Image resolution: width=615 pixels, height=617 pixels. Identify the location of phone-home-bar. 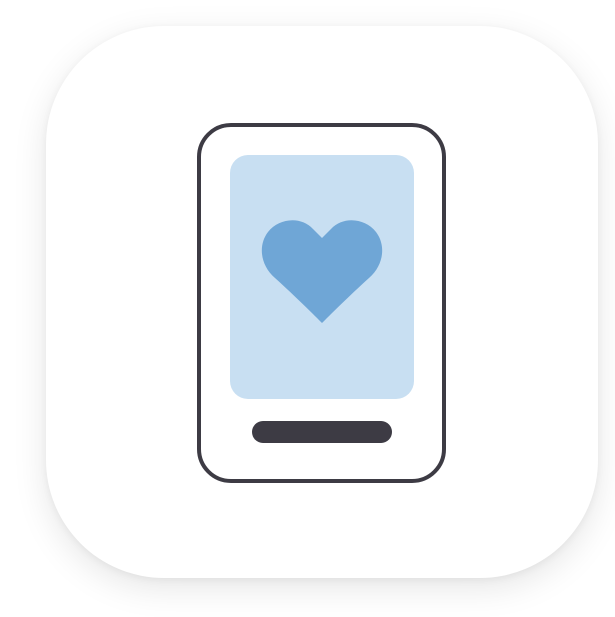
(322, 432).